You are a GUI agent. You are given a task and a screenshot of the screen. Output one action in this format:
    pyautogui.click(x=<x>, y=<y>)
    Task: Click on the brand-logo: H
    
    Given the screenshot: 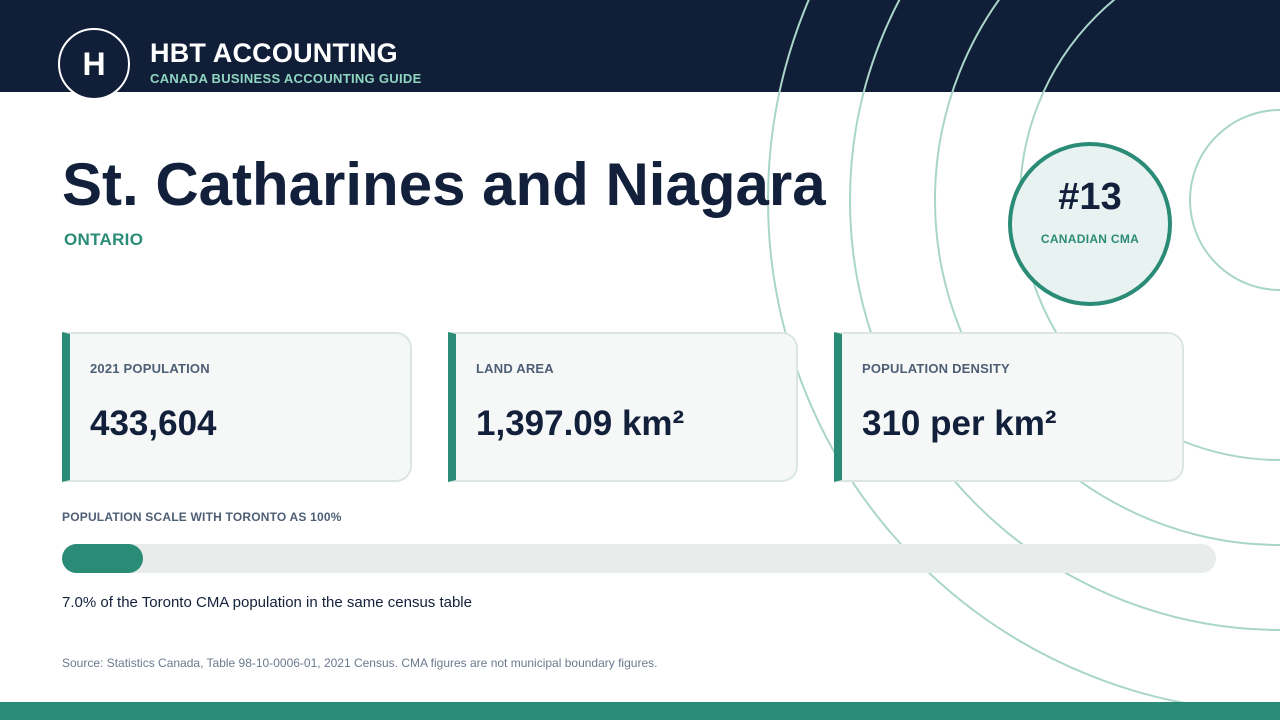 What is the action you would take?
    pyautogui.click(x=94, y=64)
    